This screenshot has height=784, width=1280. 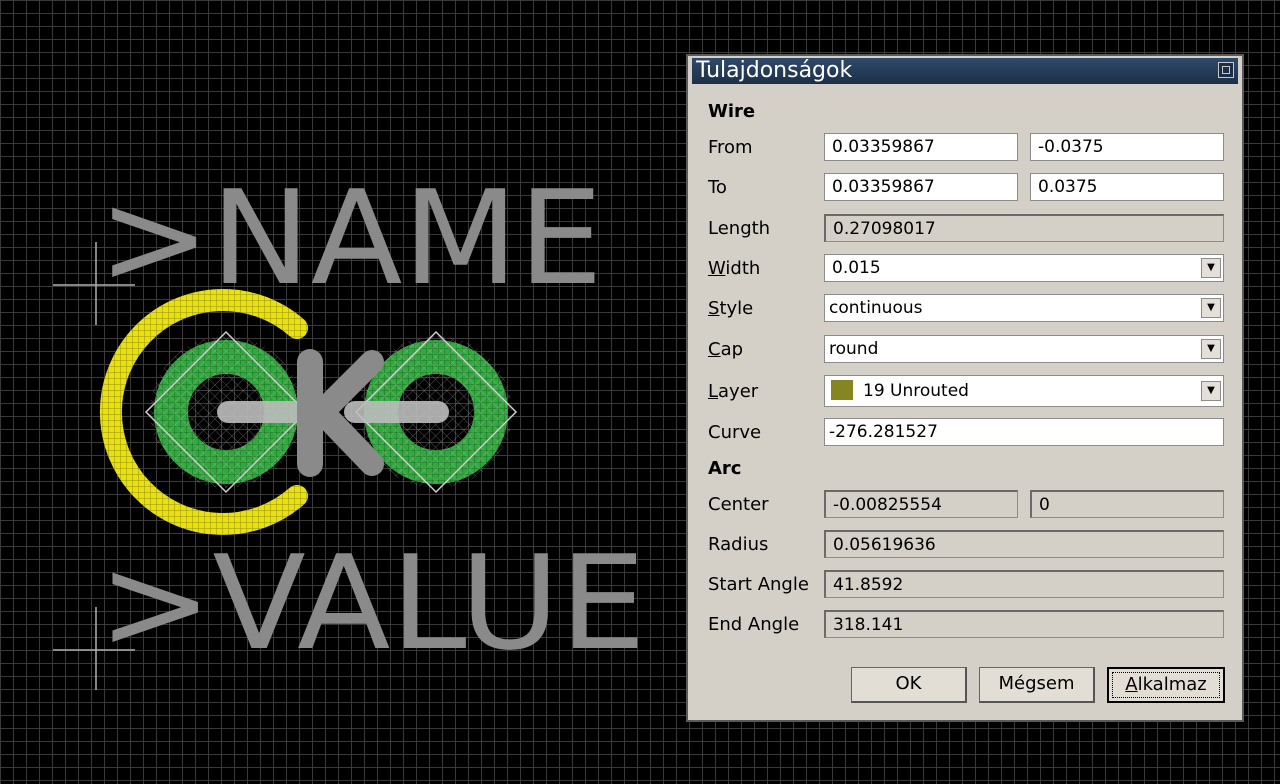 What do you see at coordinates (730, 147) in the screenshot?
I see `from-label: From` at bounding box center [730, 147].